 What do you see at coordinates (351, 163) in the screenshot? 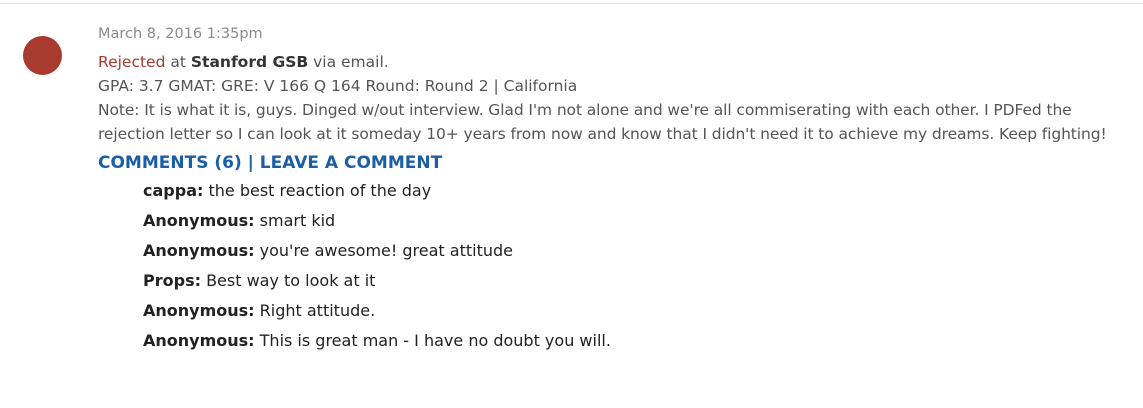
I see `leave-comment-link: LEAVE A COMMENT` at bounding box center [351, 163].